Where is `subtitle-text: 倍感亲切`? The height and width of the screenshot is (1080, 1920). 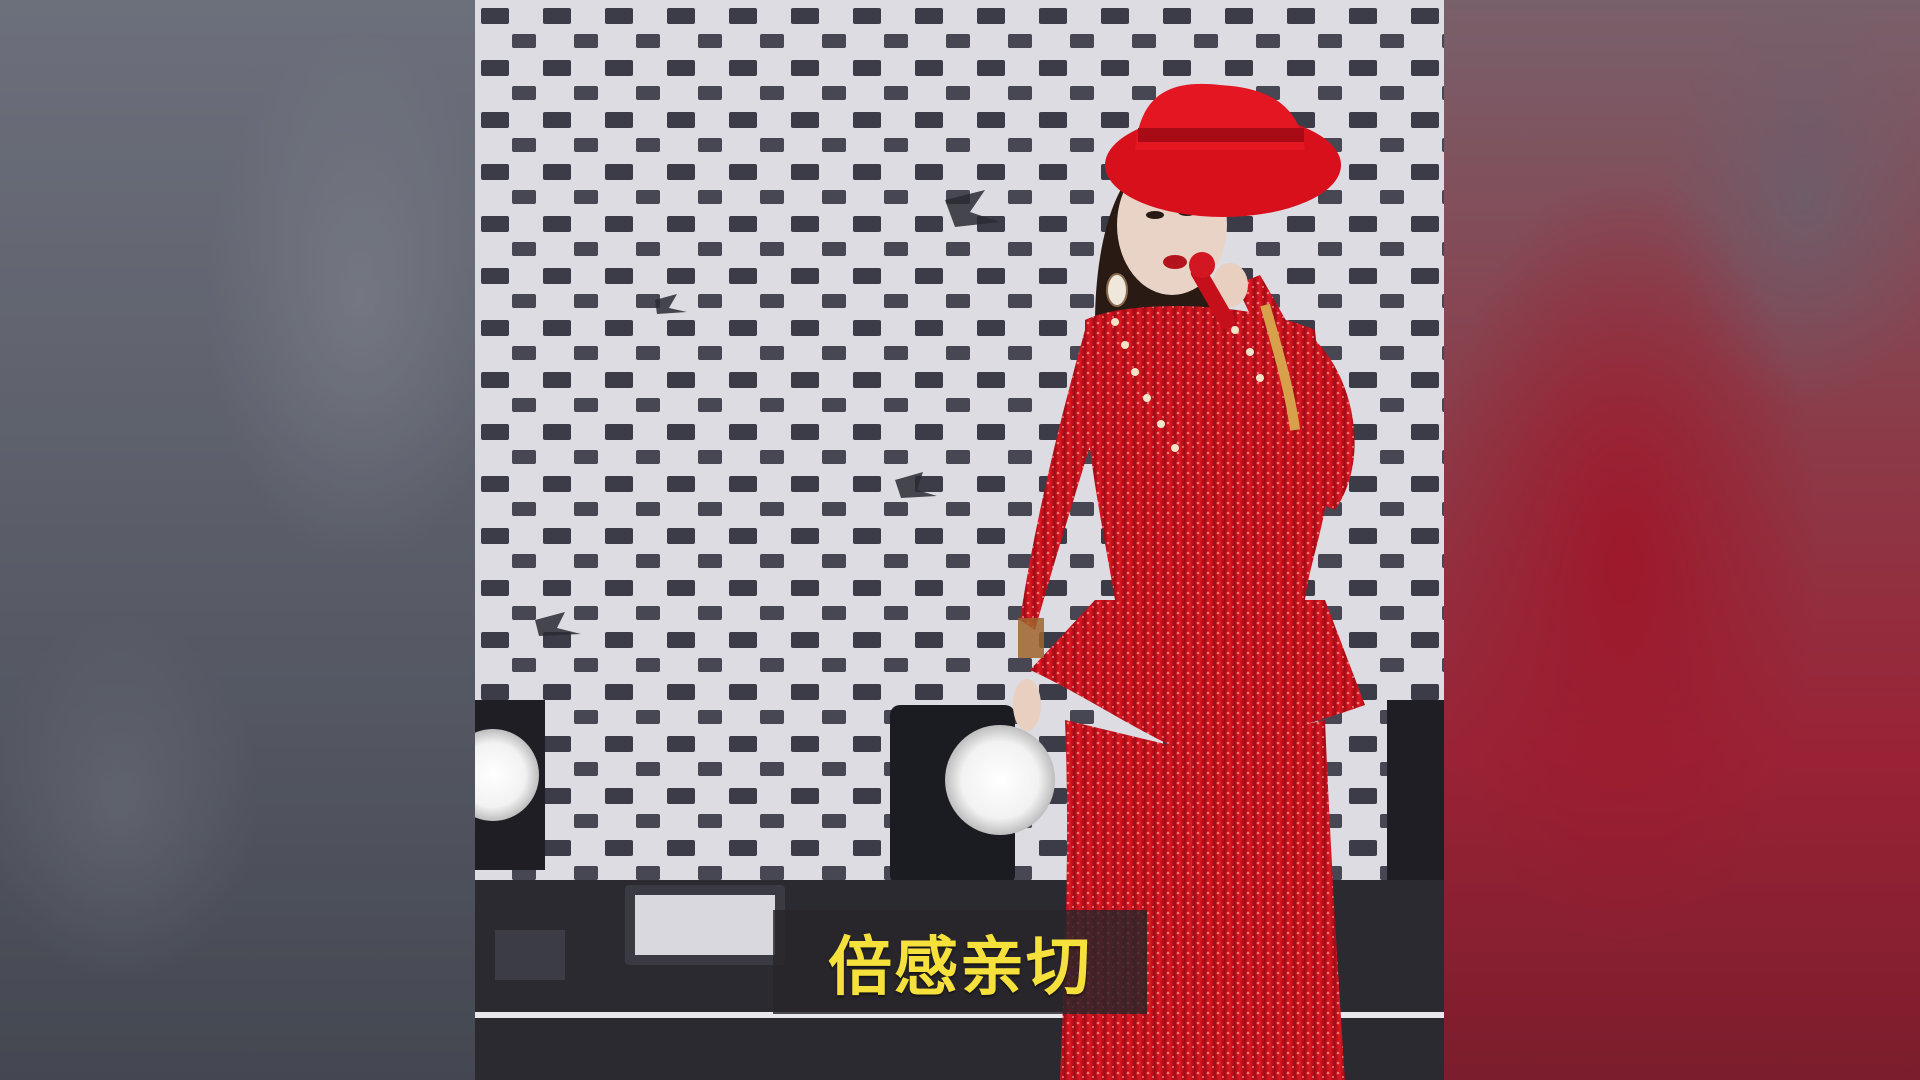
subtitle-text: 倍感亲切 is located at coordinates (960, 968).